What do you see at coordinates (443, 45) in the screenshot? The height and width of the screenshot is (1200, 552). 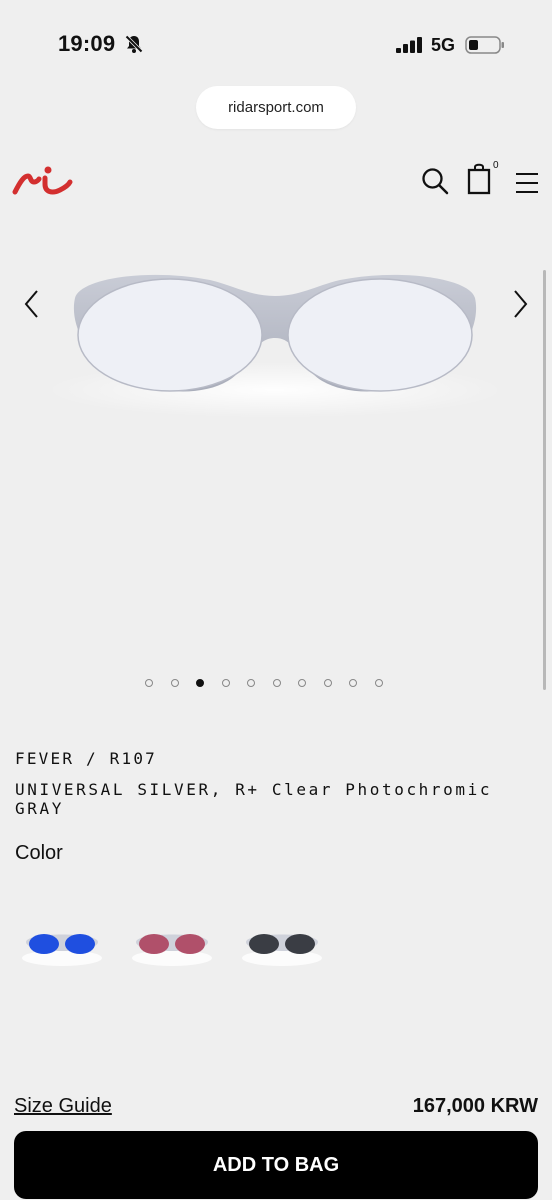 I see `network-type: 5G` at bounding box center [443, 45].